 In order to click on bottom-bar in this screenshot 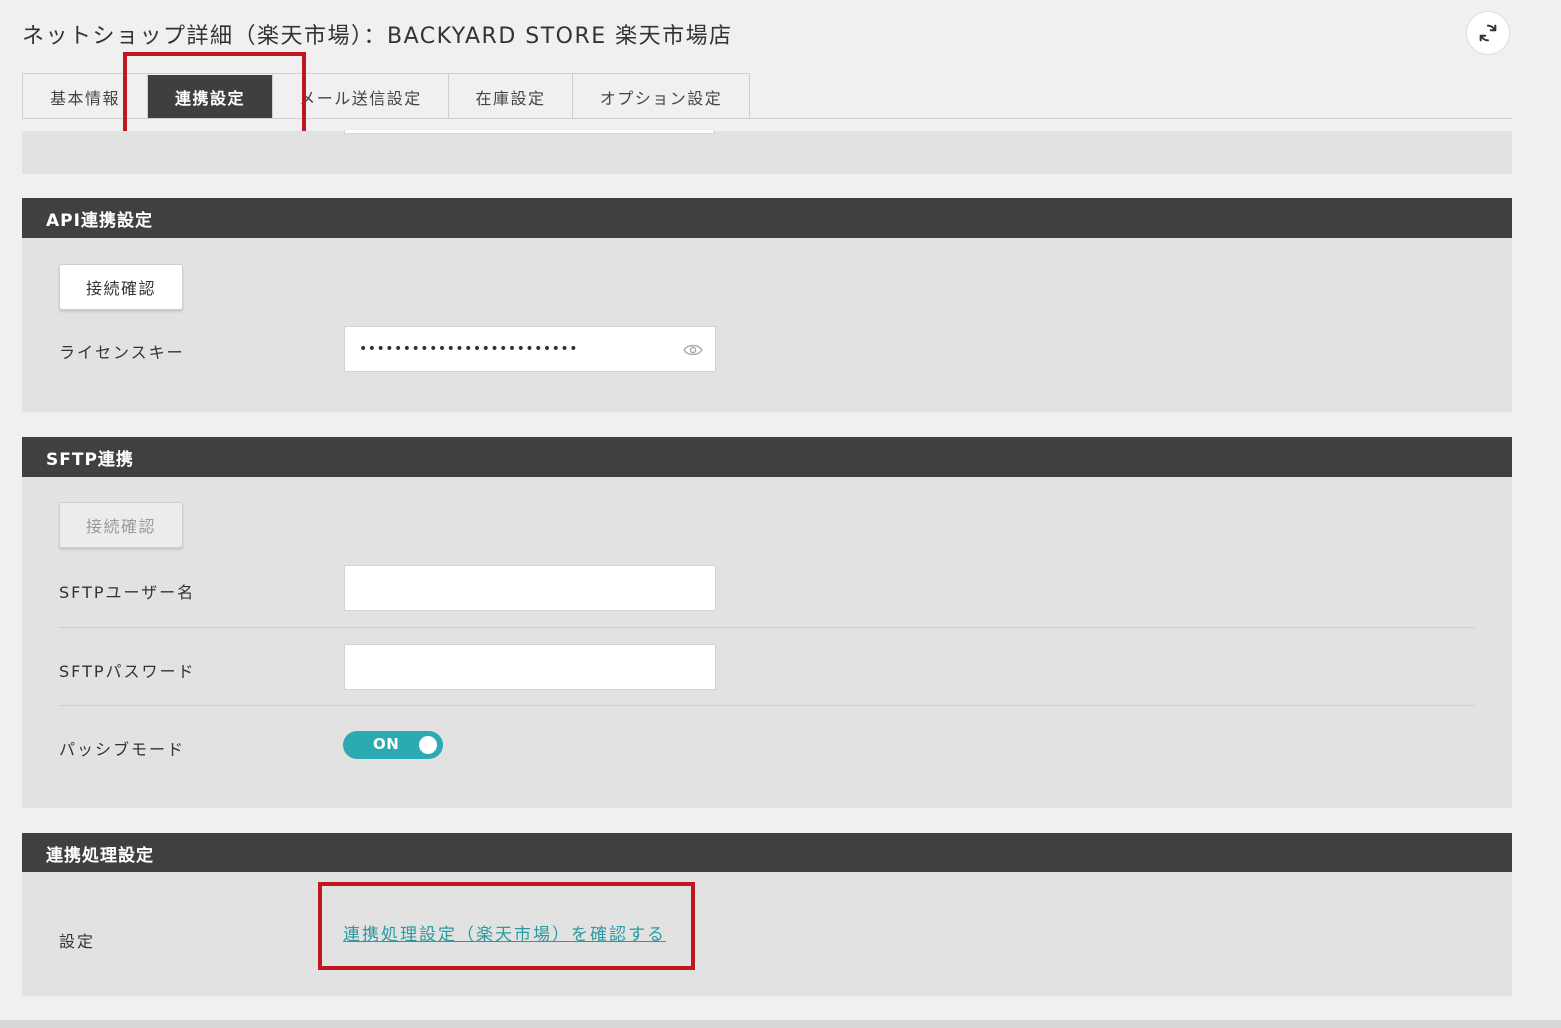, I will do `click(780, 1024)`.